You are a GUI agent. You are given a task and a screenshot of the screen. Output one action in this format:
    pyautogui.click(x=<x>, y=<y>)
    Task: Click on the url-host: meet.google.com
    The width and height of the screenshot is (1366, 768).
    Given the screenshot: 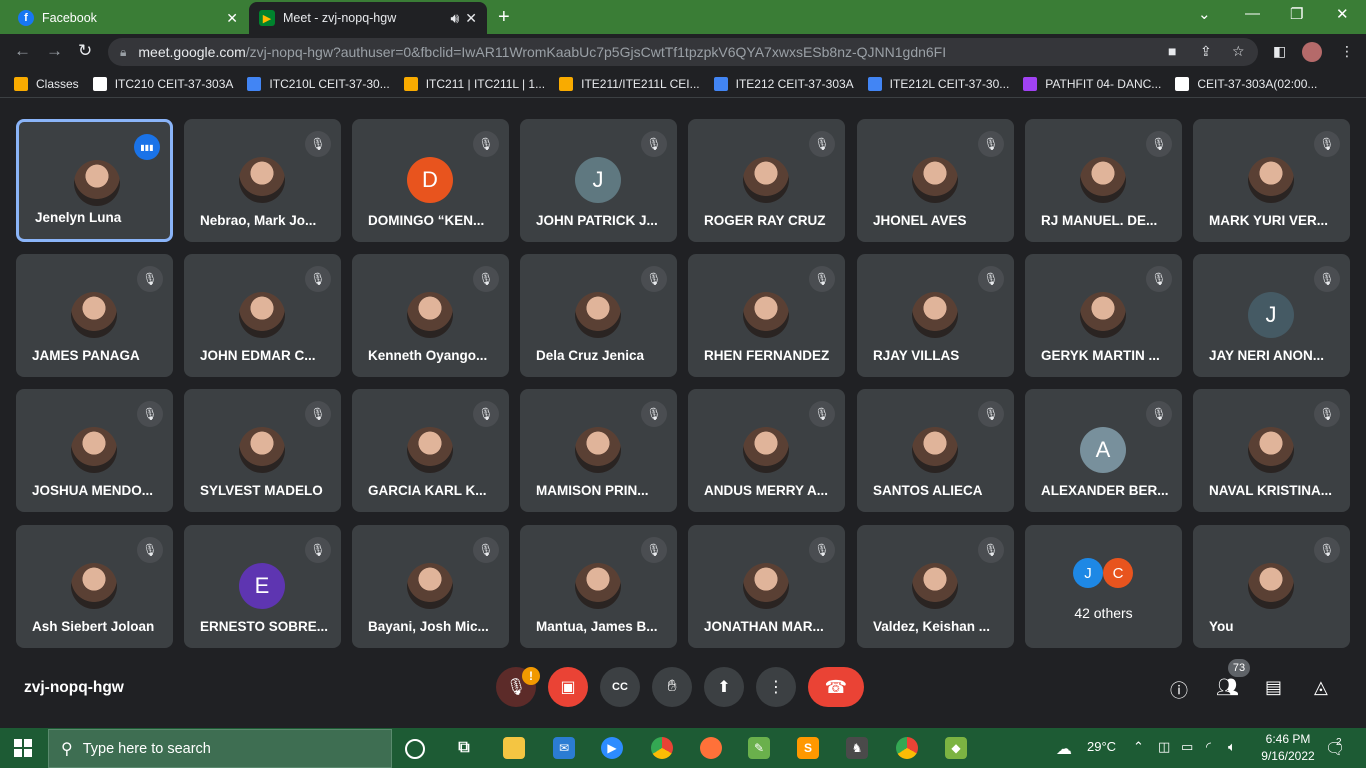 What is the action you would take?
    pyautogui.click(x=192, y=52)
    